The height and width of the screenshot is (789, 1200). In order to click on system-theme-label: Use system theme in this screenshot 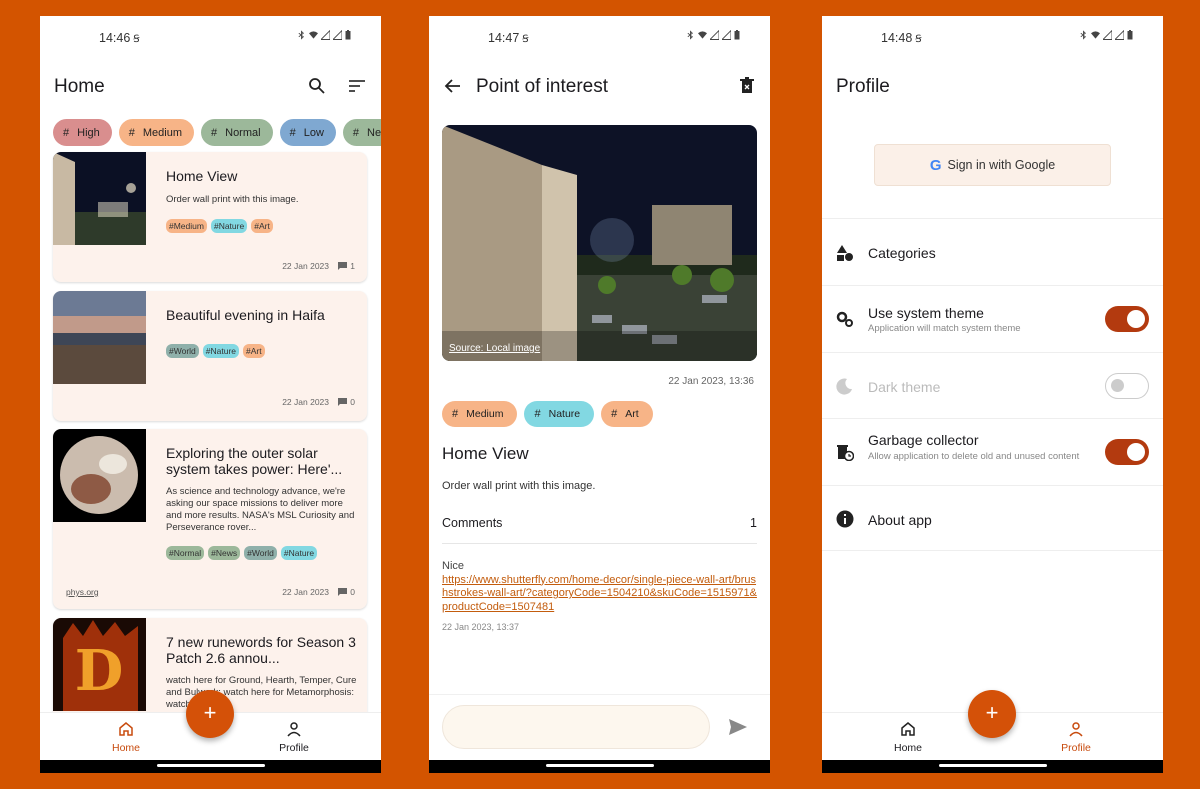, I will do `click(926, 313)`.